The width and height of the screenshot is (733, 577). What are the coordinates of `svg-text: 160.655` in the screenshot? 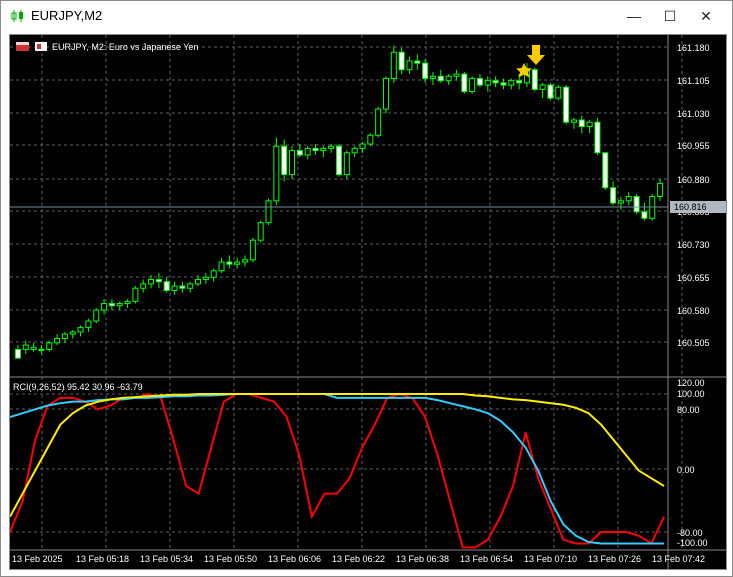 It's located at (693, 278).